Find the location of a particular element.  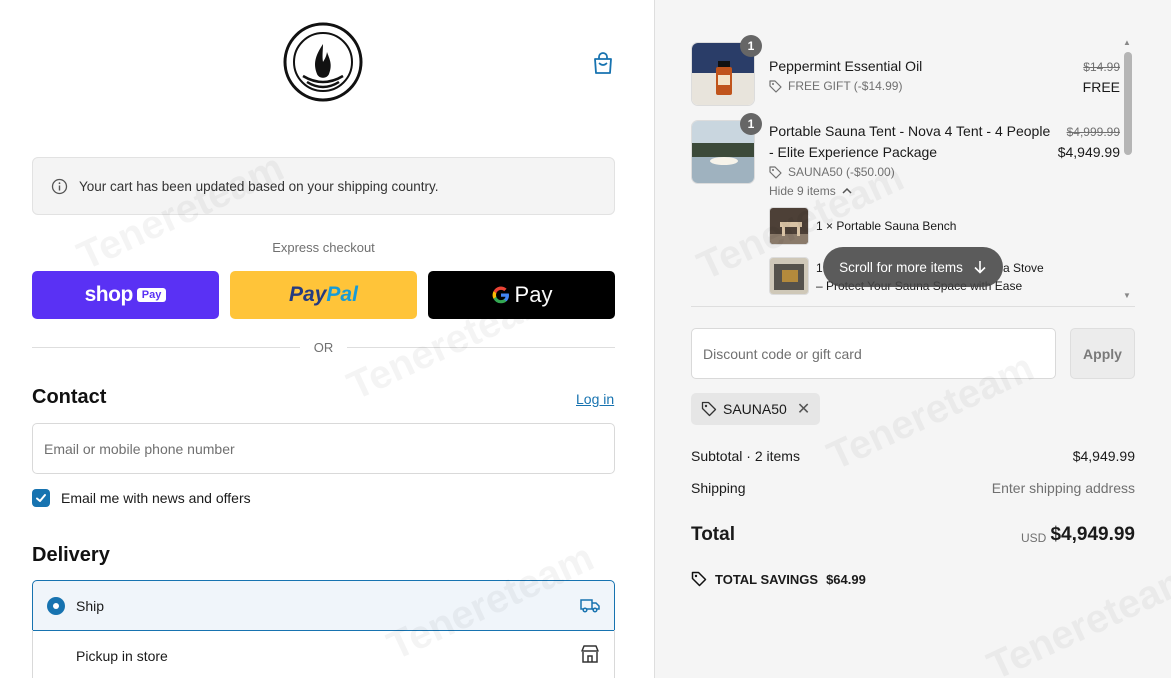

item-name: Peppermint Essential Oil is located at coordinates (846, 66).